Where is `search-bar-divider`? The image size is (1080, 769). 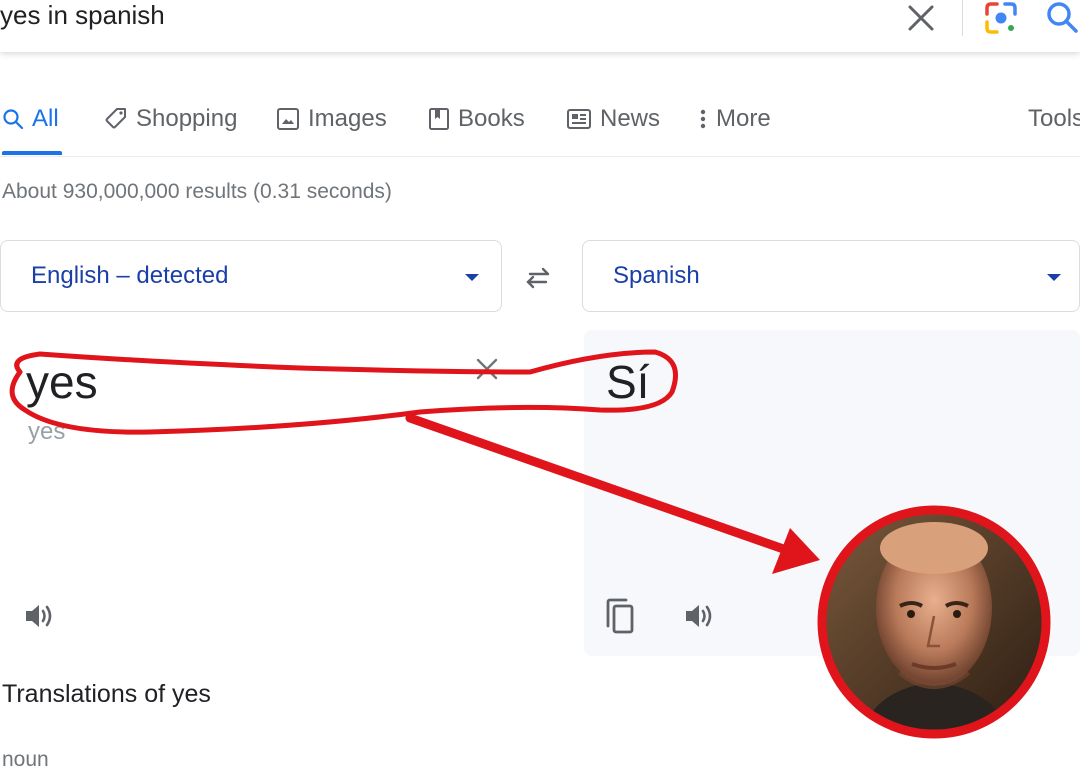 search-bar-divider is located at coordinates (962, 18).